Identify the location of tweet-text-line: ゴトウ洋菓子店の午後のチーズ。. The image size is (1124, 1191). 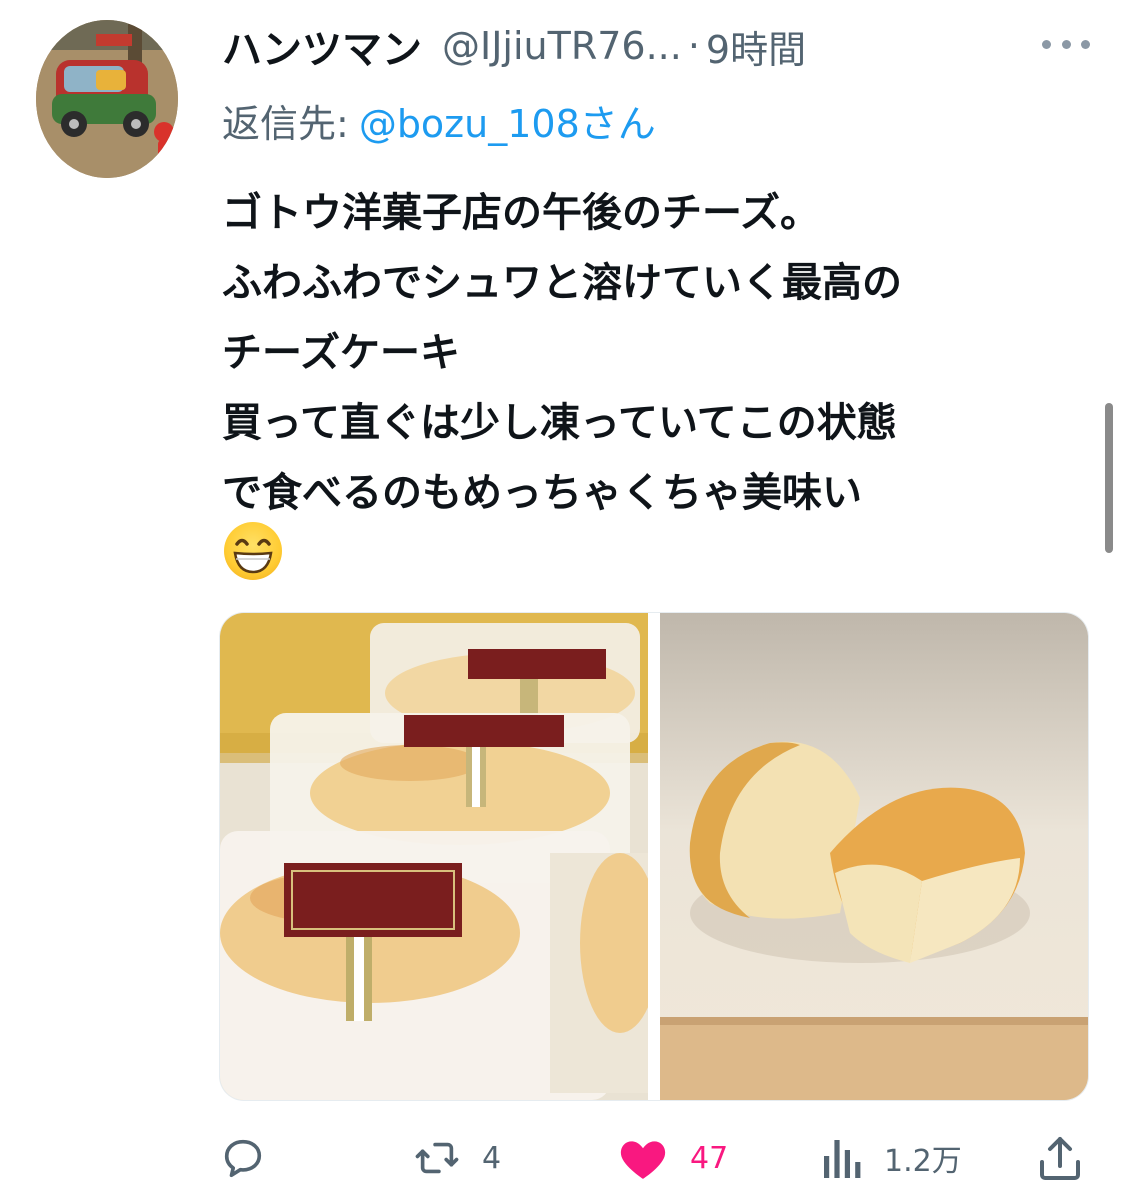
(521, 213).